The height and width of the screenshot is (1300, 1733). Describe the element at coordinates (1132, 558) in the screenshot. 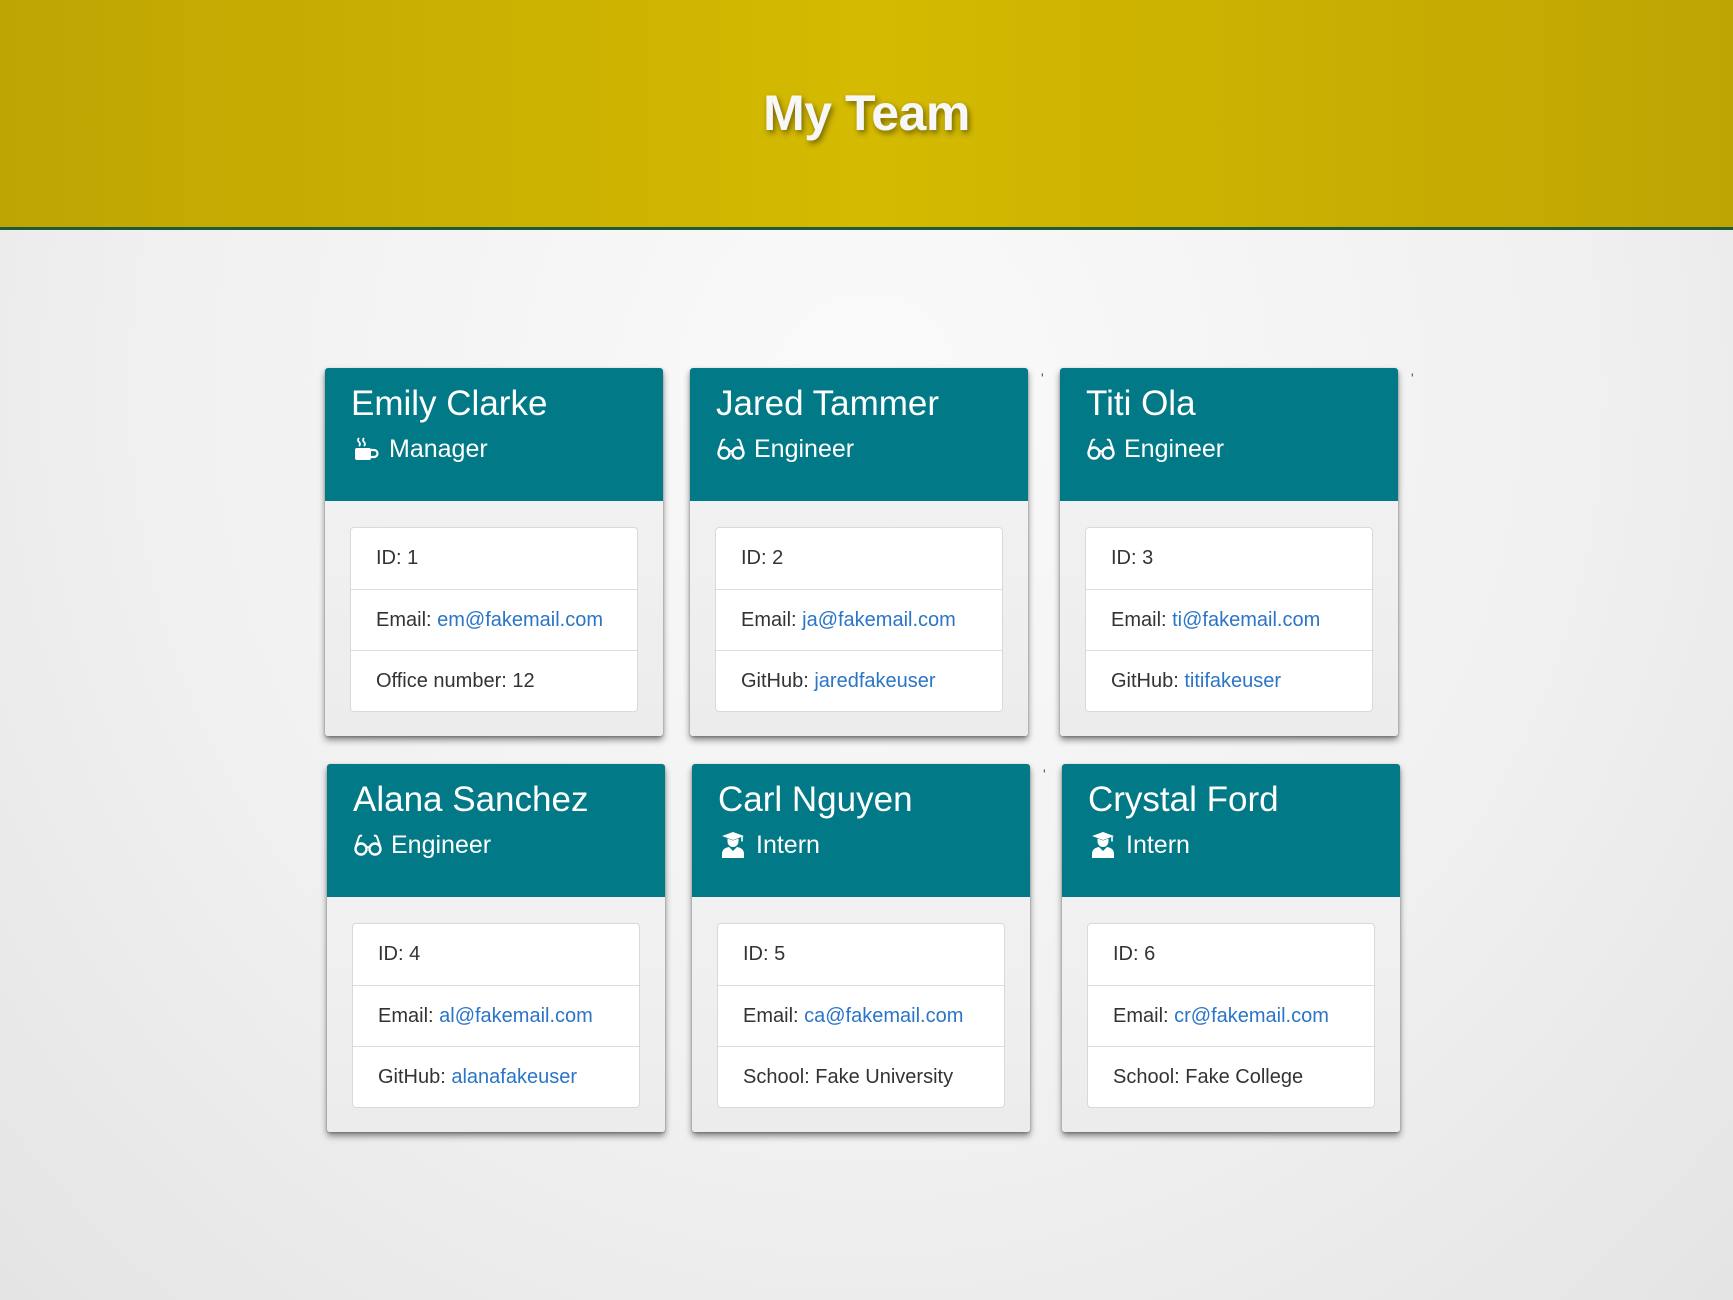

I see `employee-id: ID: 3` at that location.